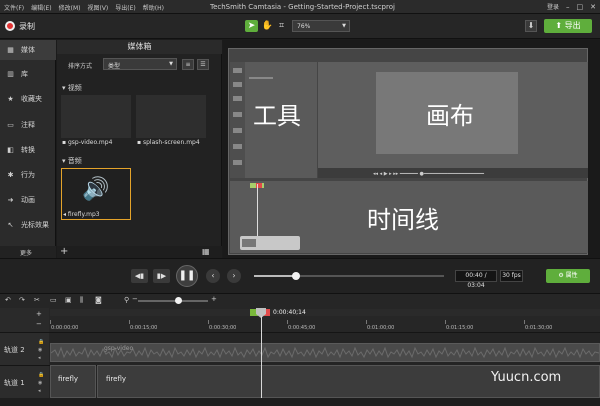 This screenshot has width=600, height=406. What do you see at coordinates (68, 300) in the screenshot?
I see `paste-icon: ▣` at bounding box center [68, 300].